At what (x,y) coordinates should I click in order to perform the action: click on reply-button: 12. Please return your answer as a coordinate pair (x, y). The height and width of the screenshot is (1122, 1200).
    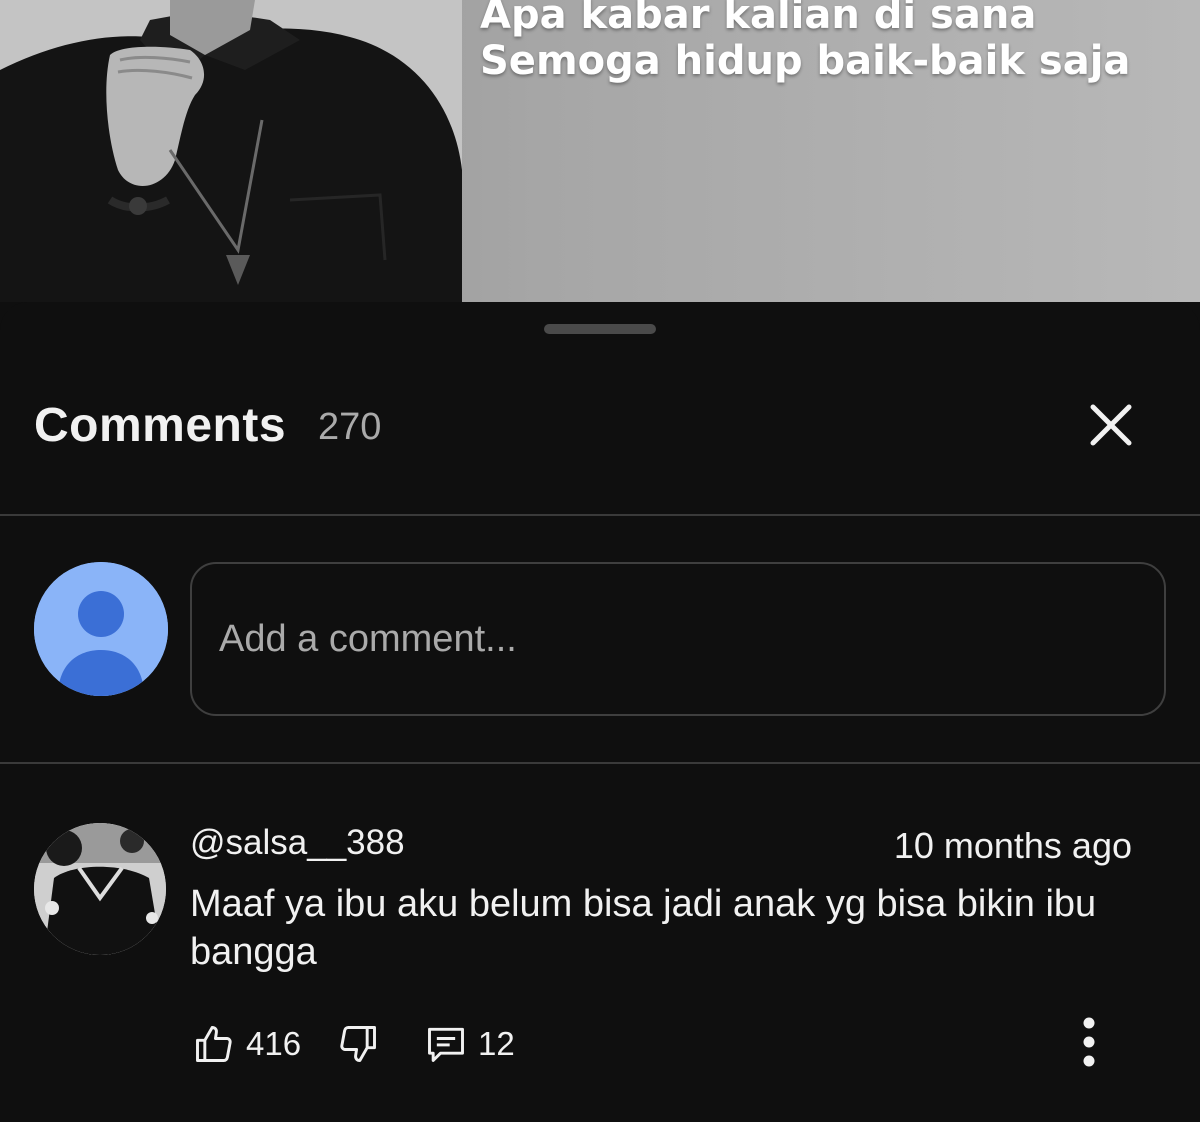
    Looking at the image, I should click on (469, 1044).